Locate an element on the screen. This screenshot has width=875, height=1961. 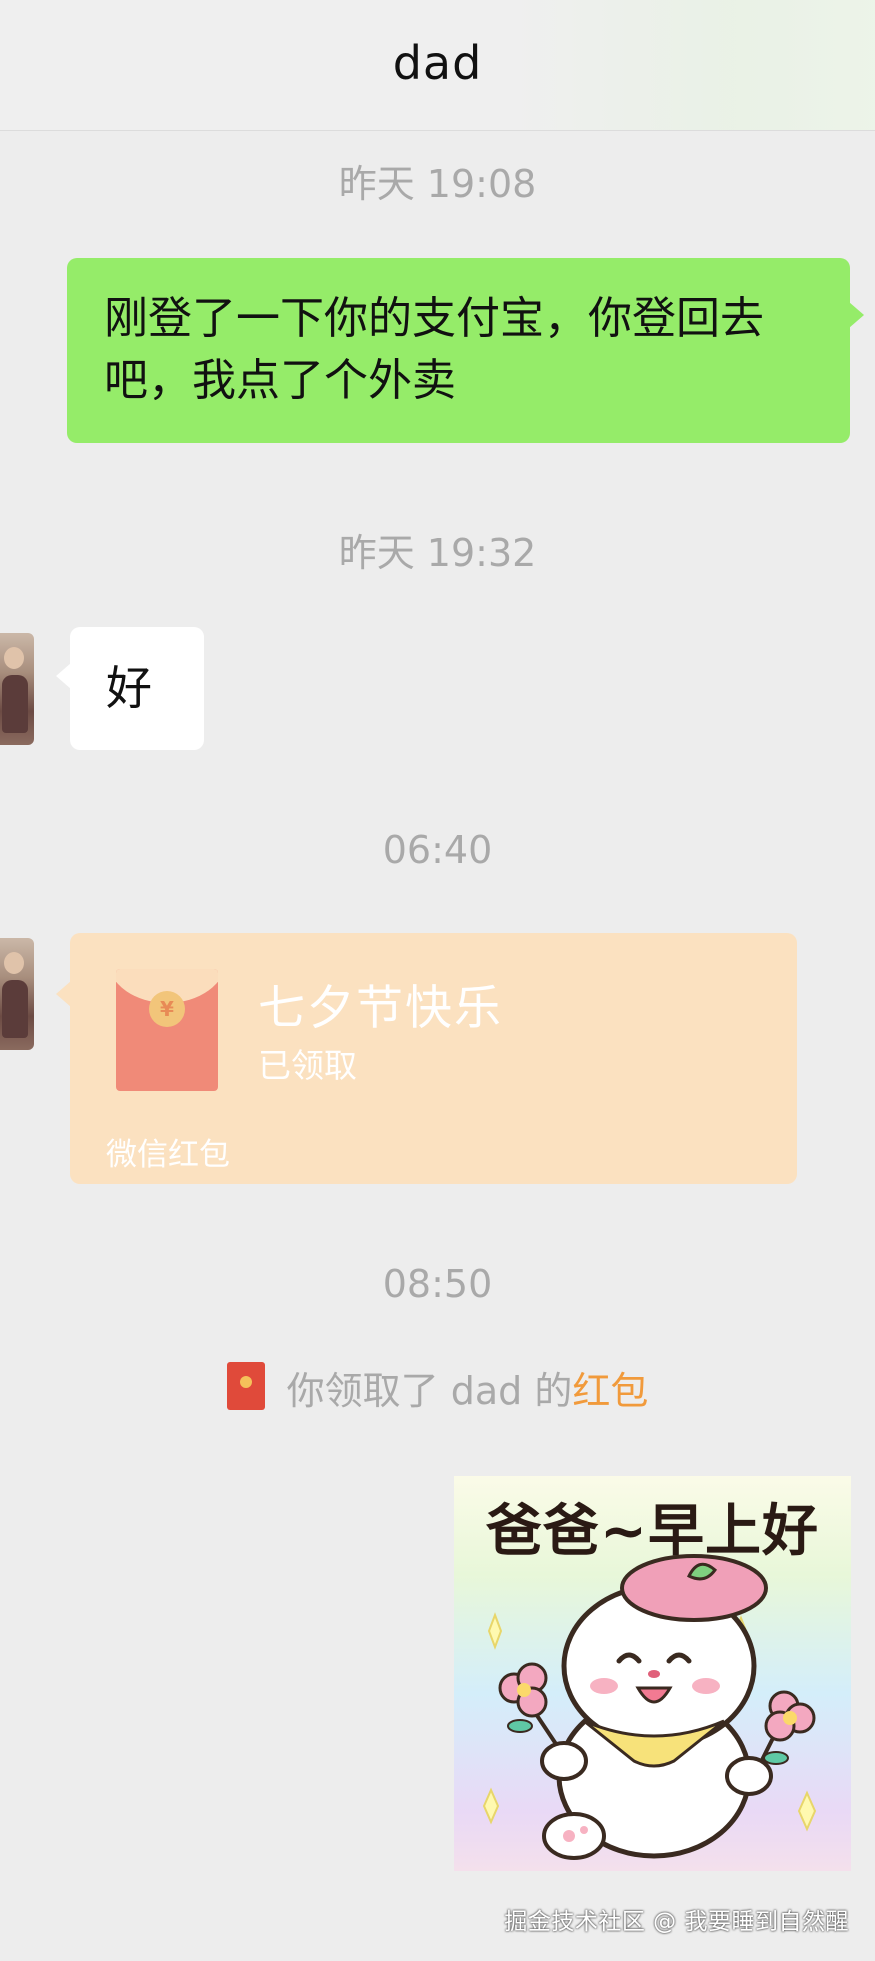
chat-header: dad is located at coordinates (437, 65).